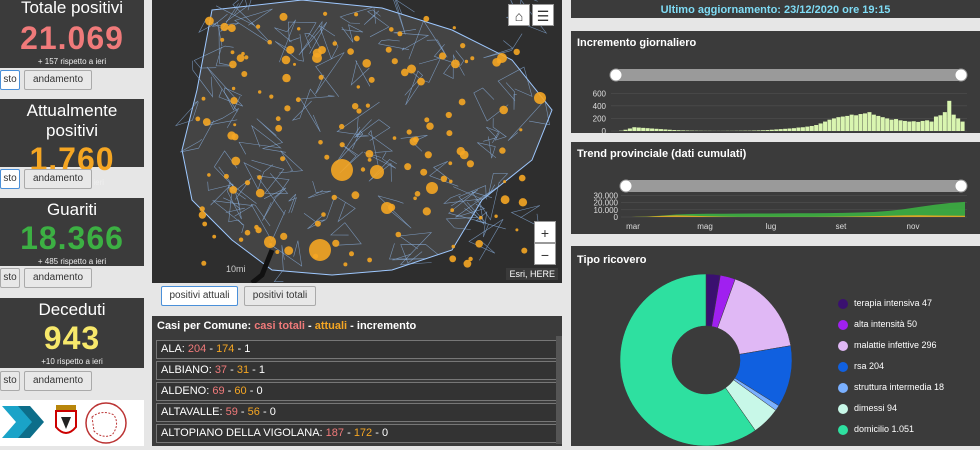 This screenshot has height=450, width=980. I want to click on range-slider-end-handle, so click(961, 186).